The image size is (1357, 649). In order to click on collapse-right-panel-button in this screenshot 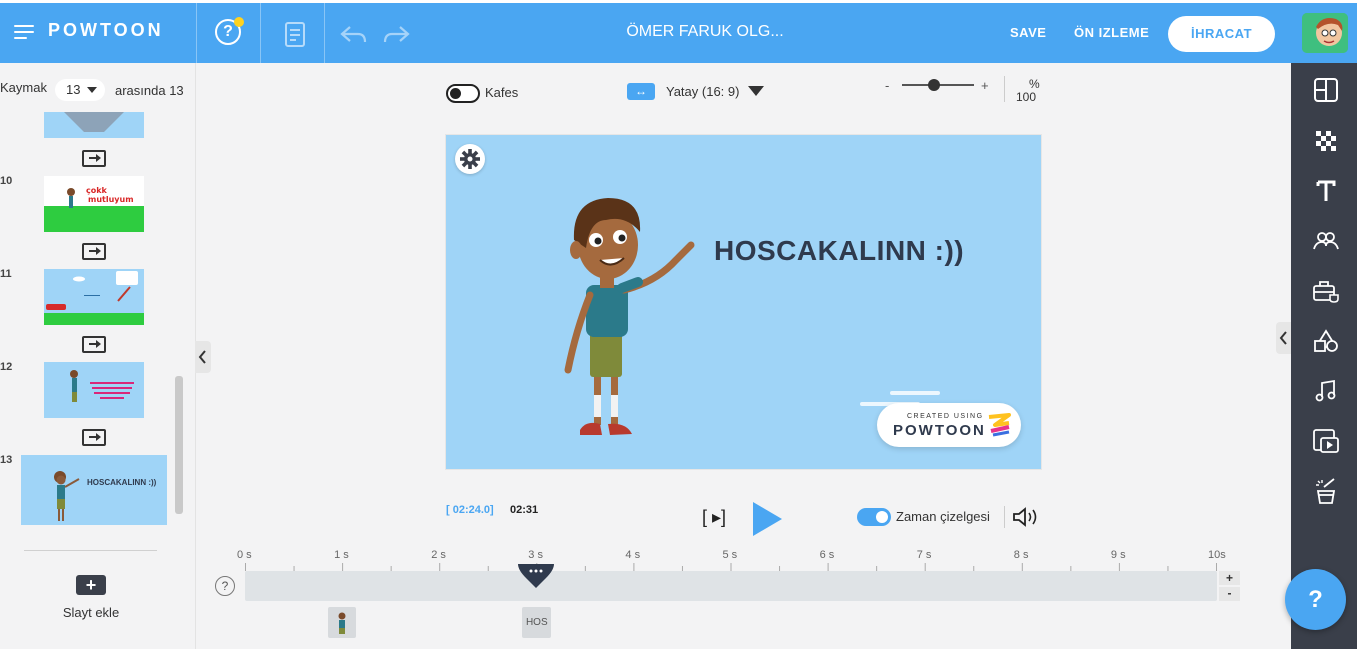, I will do `click(1283, 338)`.